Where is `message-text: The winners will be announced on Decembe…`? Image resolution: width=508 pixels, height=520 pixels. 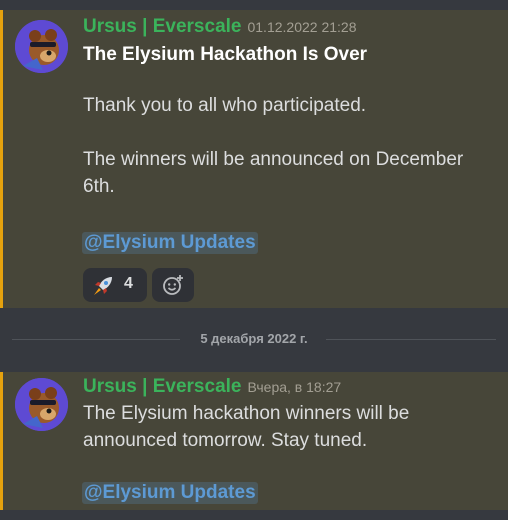 message-text: The winners will be announced on Decembe… is located at coordinates (273, 173).